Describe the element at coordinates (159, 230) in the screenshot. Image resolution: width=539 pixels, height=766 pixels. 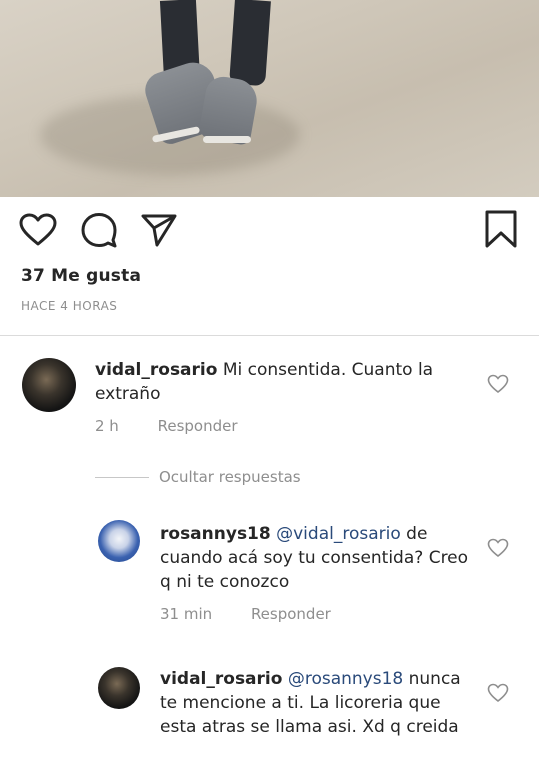
I see `share-icon` at that location.